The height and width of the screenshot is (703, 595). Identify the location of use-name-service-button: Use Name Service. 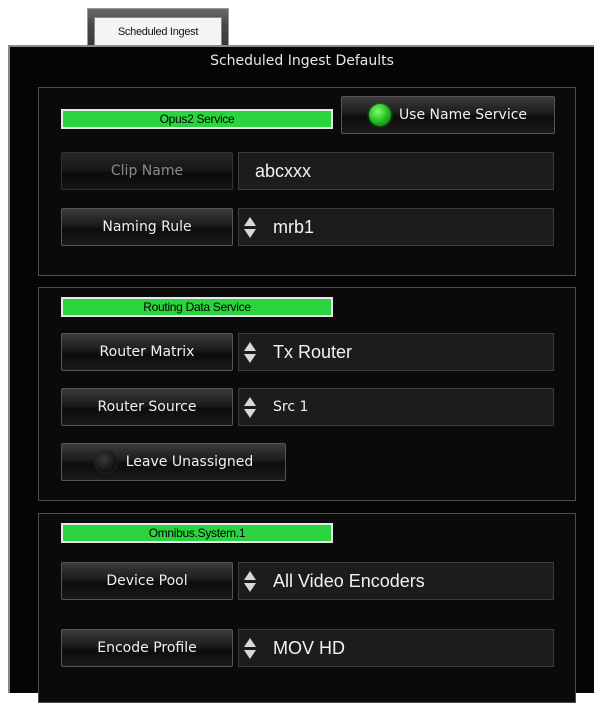
(448, 115).